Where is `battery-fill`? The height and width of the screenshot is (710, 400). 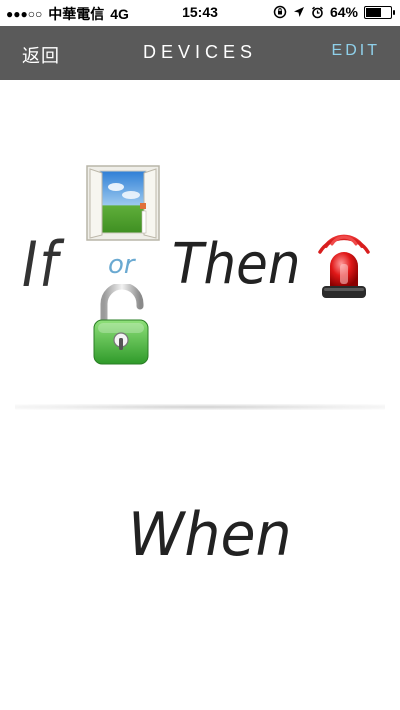 battery-fill is located at coordinates (373, 12).